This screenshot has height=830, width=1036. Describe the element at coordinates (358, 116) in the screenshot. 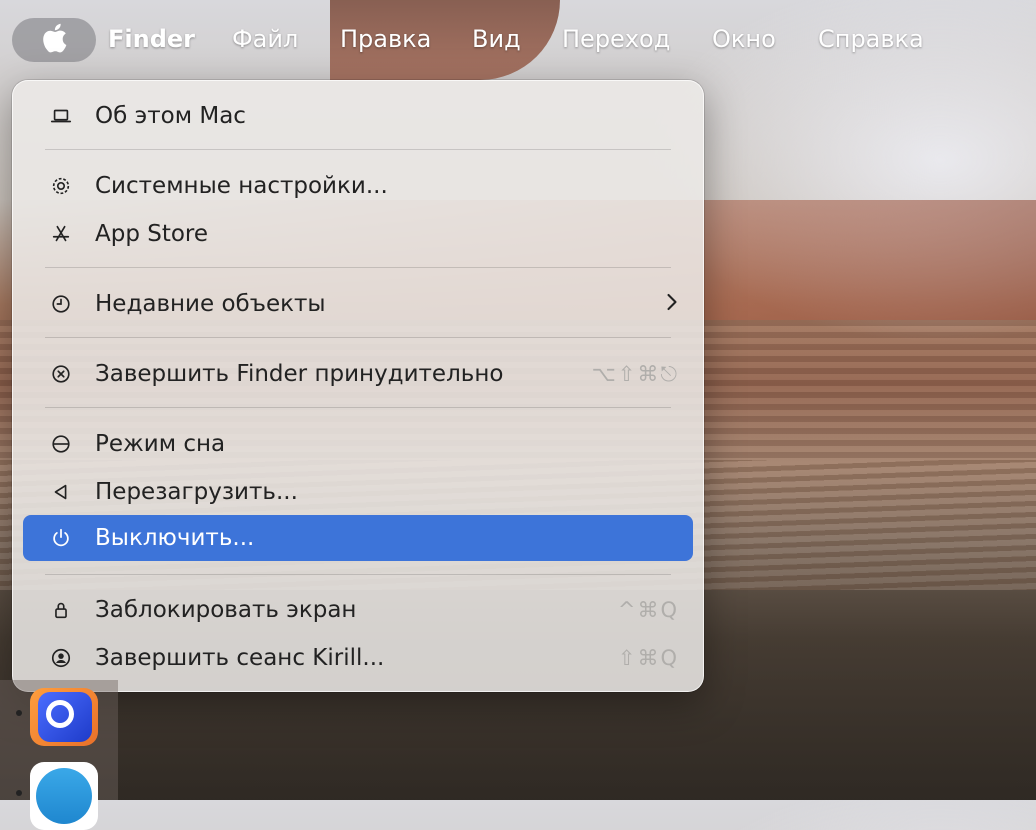

I see `menu-item-about-this-mac: Об этом Mac` at that location.